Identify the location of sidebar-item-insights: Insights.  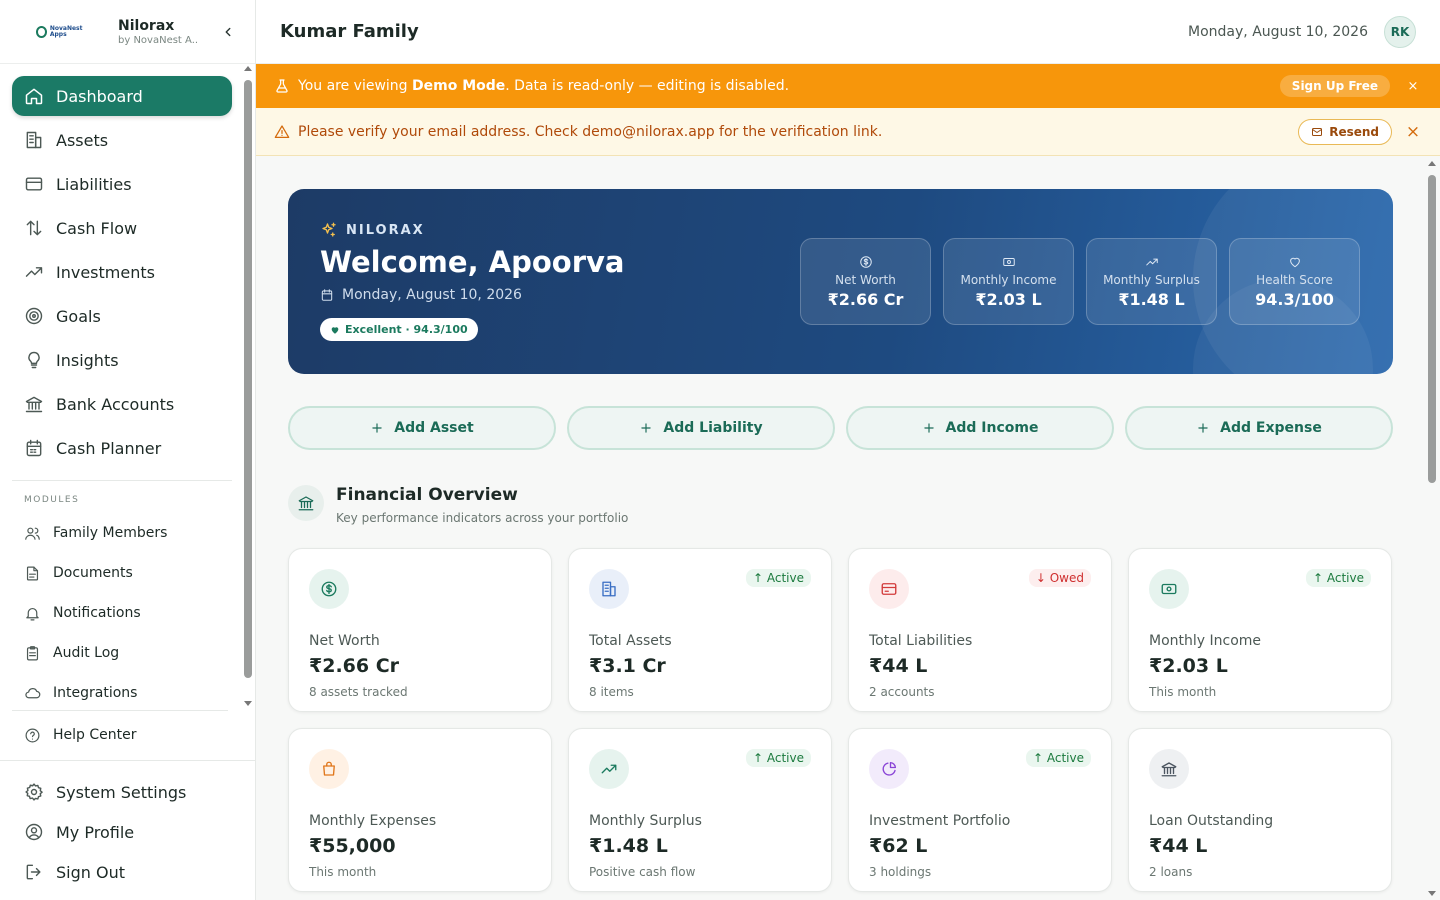
(122, 360).